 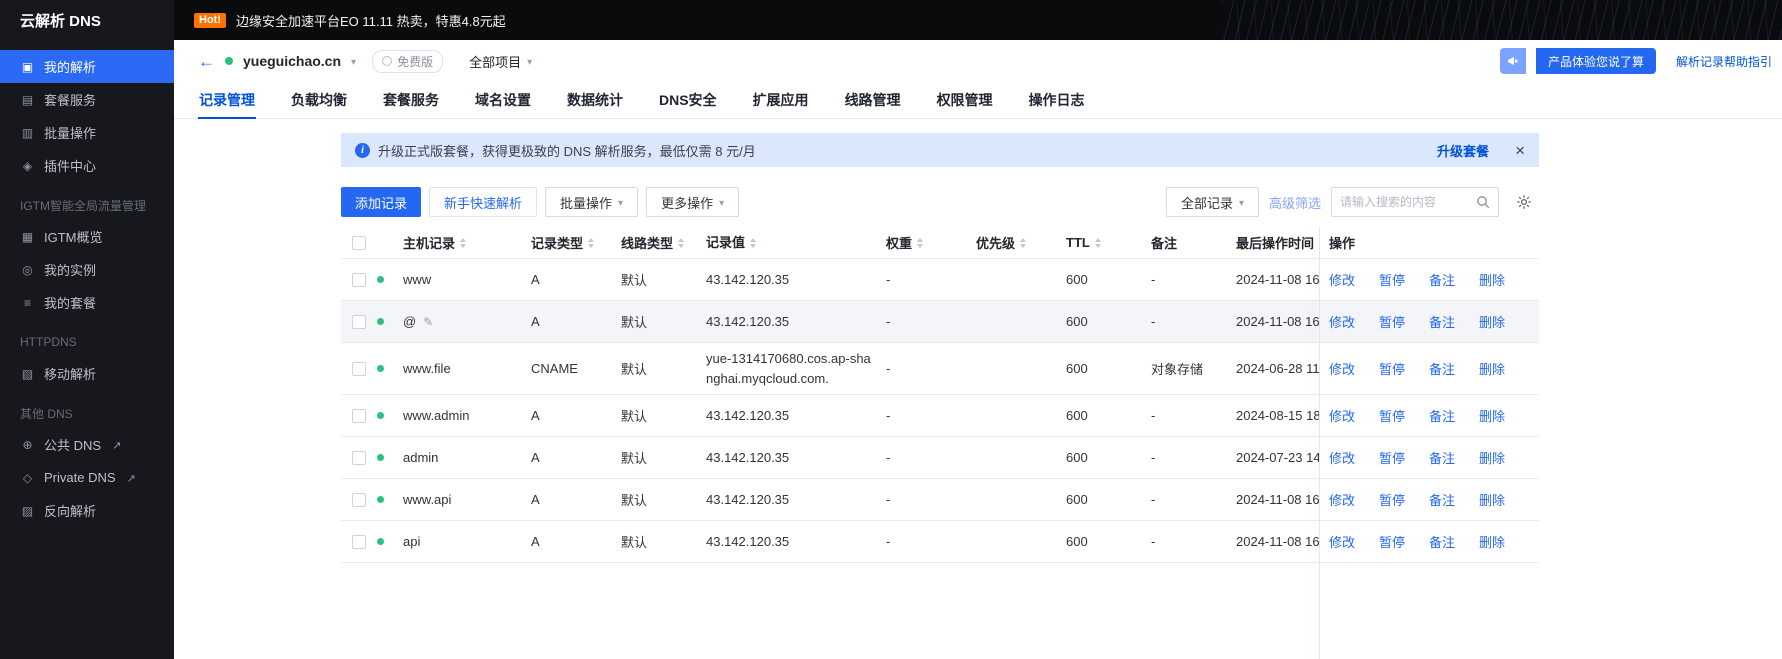 What do you see at coordinates (210, 20) in the screenshot?
I see `hot-badge: Hot!` at bounding box center [210, 20].